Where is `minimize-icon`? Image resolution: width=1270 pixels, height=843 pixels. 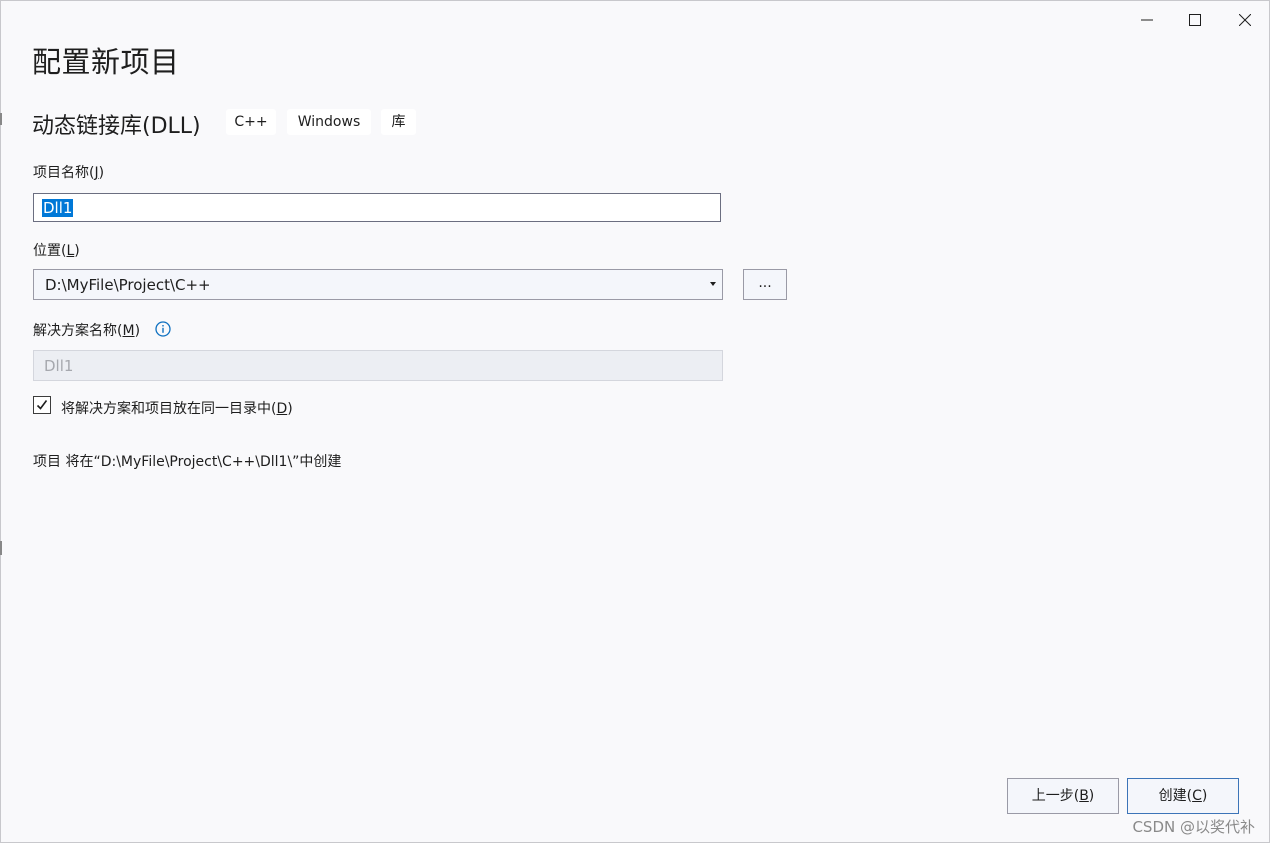 minimize-icon is located at coordinates (1147, 20).